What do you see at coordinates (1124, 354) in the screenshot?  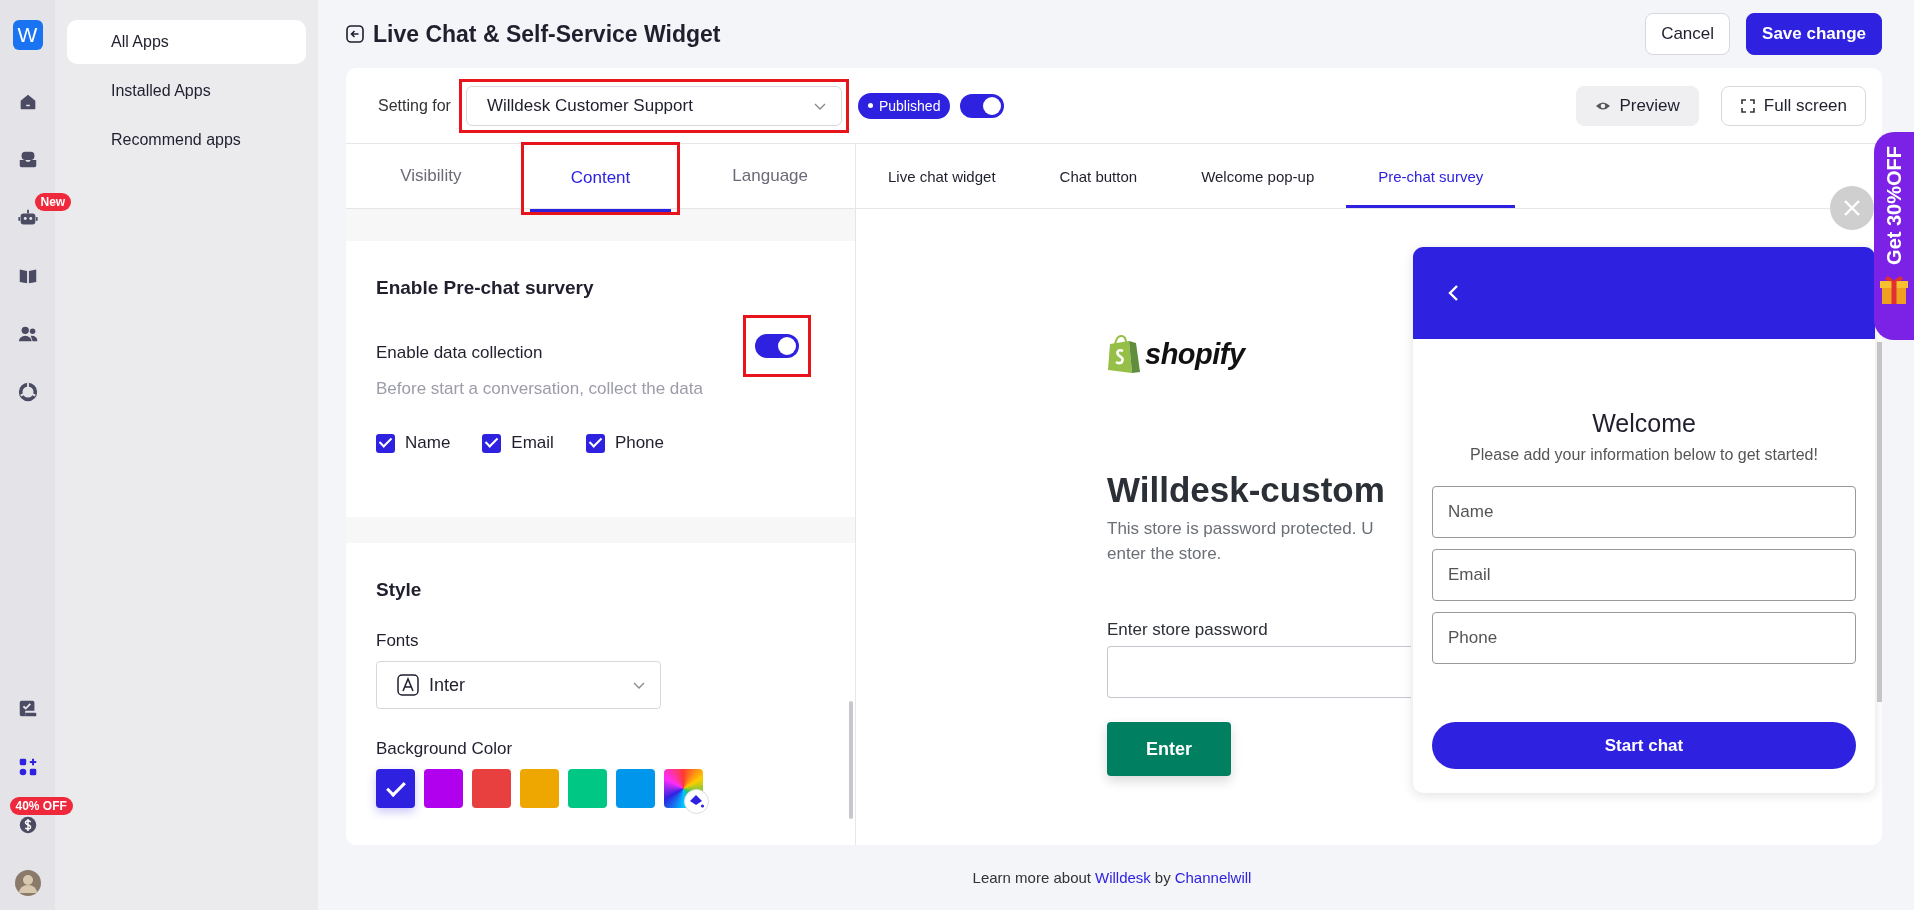 I see `shopping-bag-icon` at bounding box center [1124, 354].